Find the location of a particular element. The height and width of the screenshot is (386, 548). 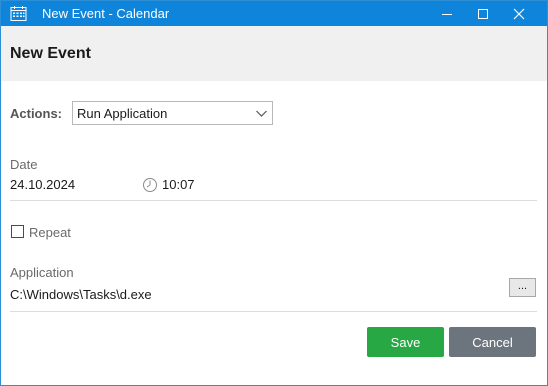

application-label: Application is located at coordinates (42, 272).